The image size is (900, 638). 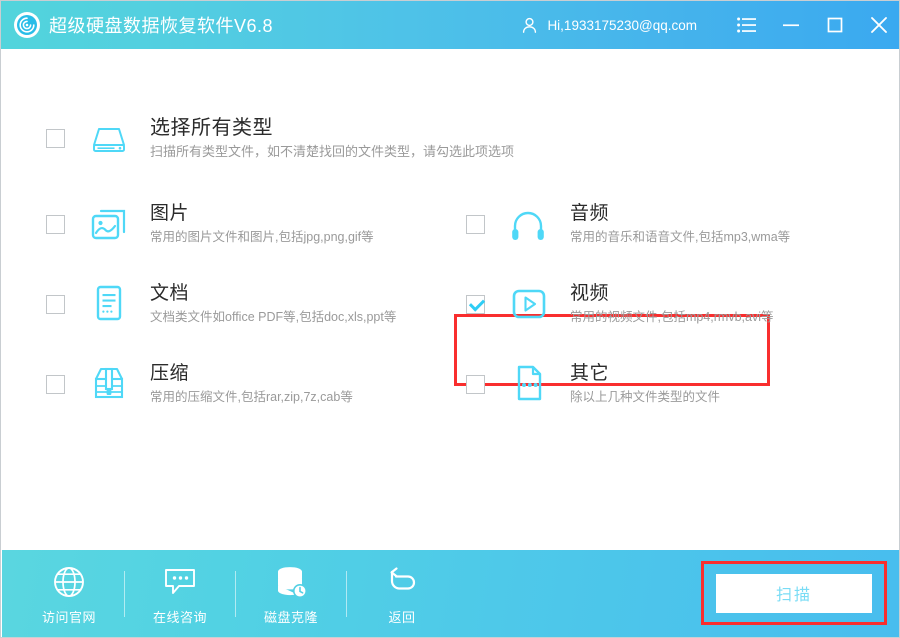 What do you see at coordinates (475, 224) in the screenshot?
I see `checkbox-audio` at bounding box center [475, 224].